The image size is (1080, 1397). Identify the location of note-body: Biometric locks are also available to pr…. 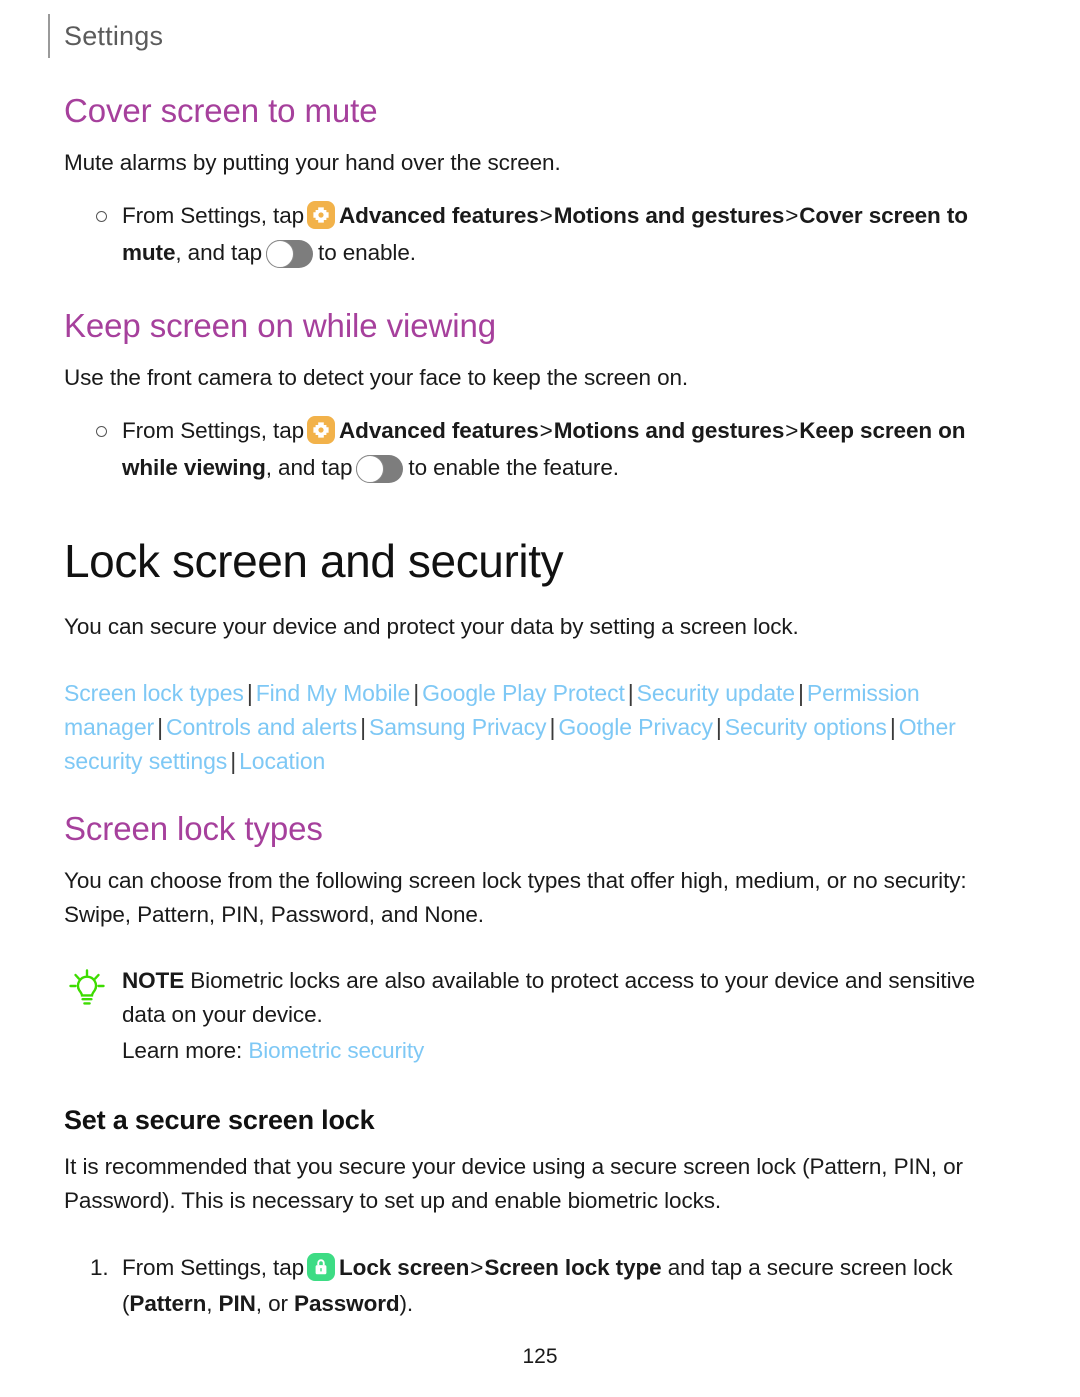
(549, 998).